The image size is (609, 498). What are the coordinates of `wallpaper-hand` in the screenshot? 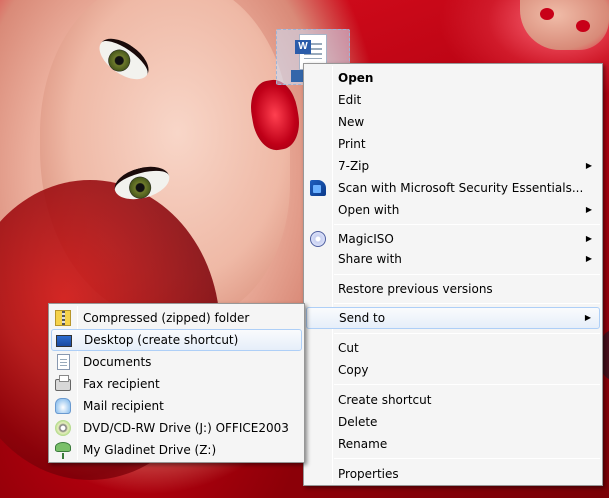 It's located at (564, 25).